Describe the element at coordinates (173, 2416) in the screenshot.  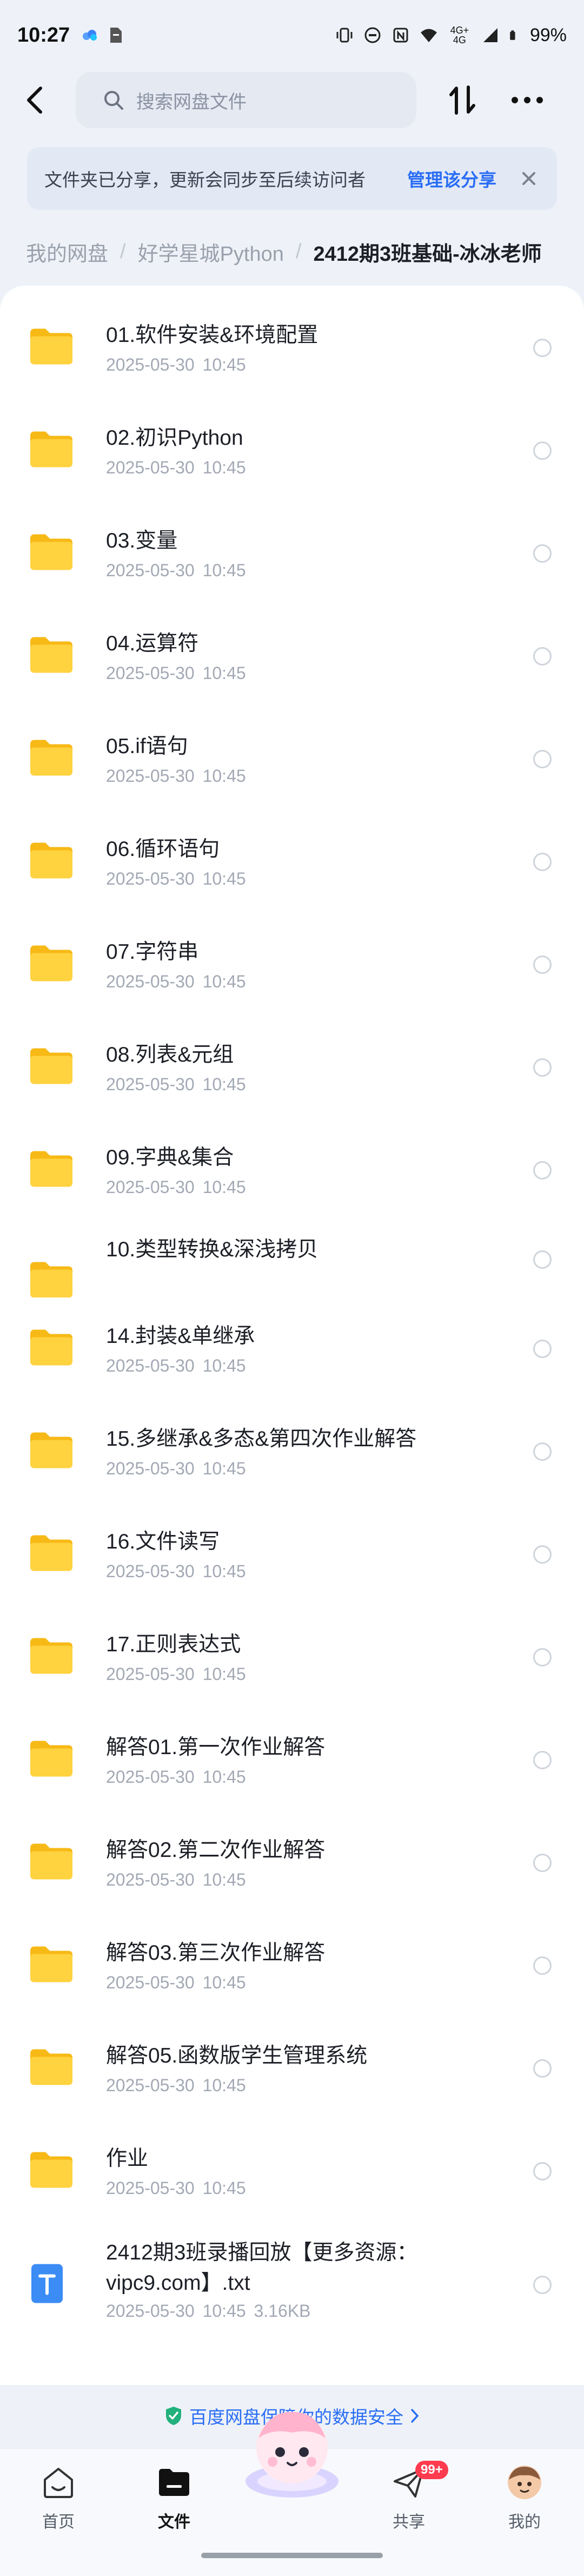
I see `shield-icon` at that location.